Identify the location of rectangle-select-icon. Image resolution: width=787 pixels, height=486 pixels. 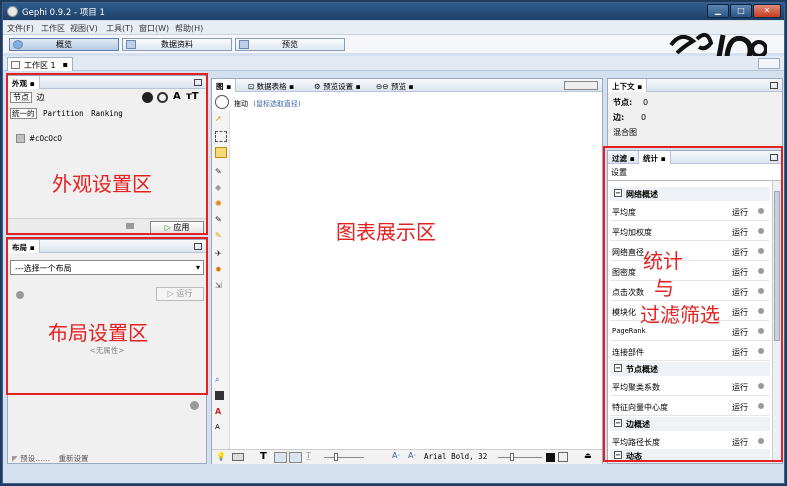
(221, 136).